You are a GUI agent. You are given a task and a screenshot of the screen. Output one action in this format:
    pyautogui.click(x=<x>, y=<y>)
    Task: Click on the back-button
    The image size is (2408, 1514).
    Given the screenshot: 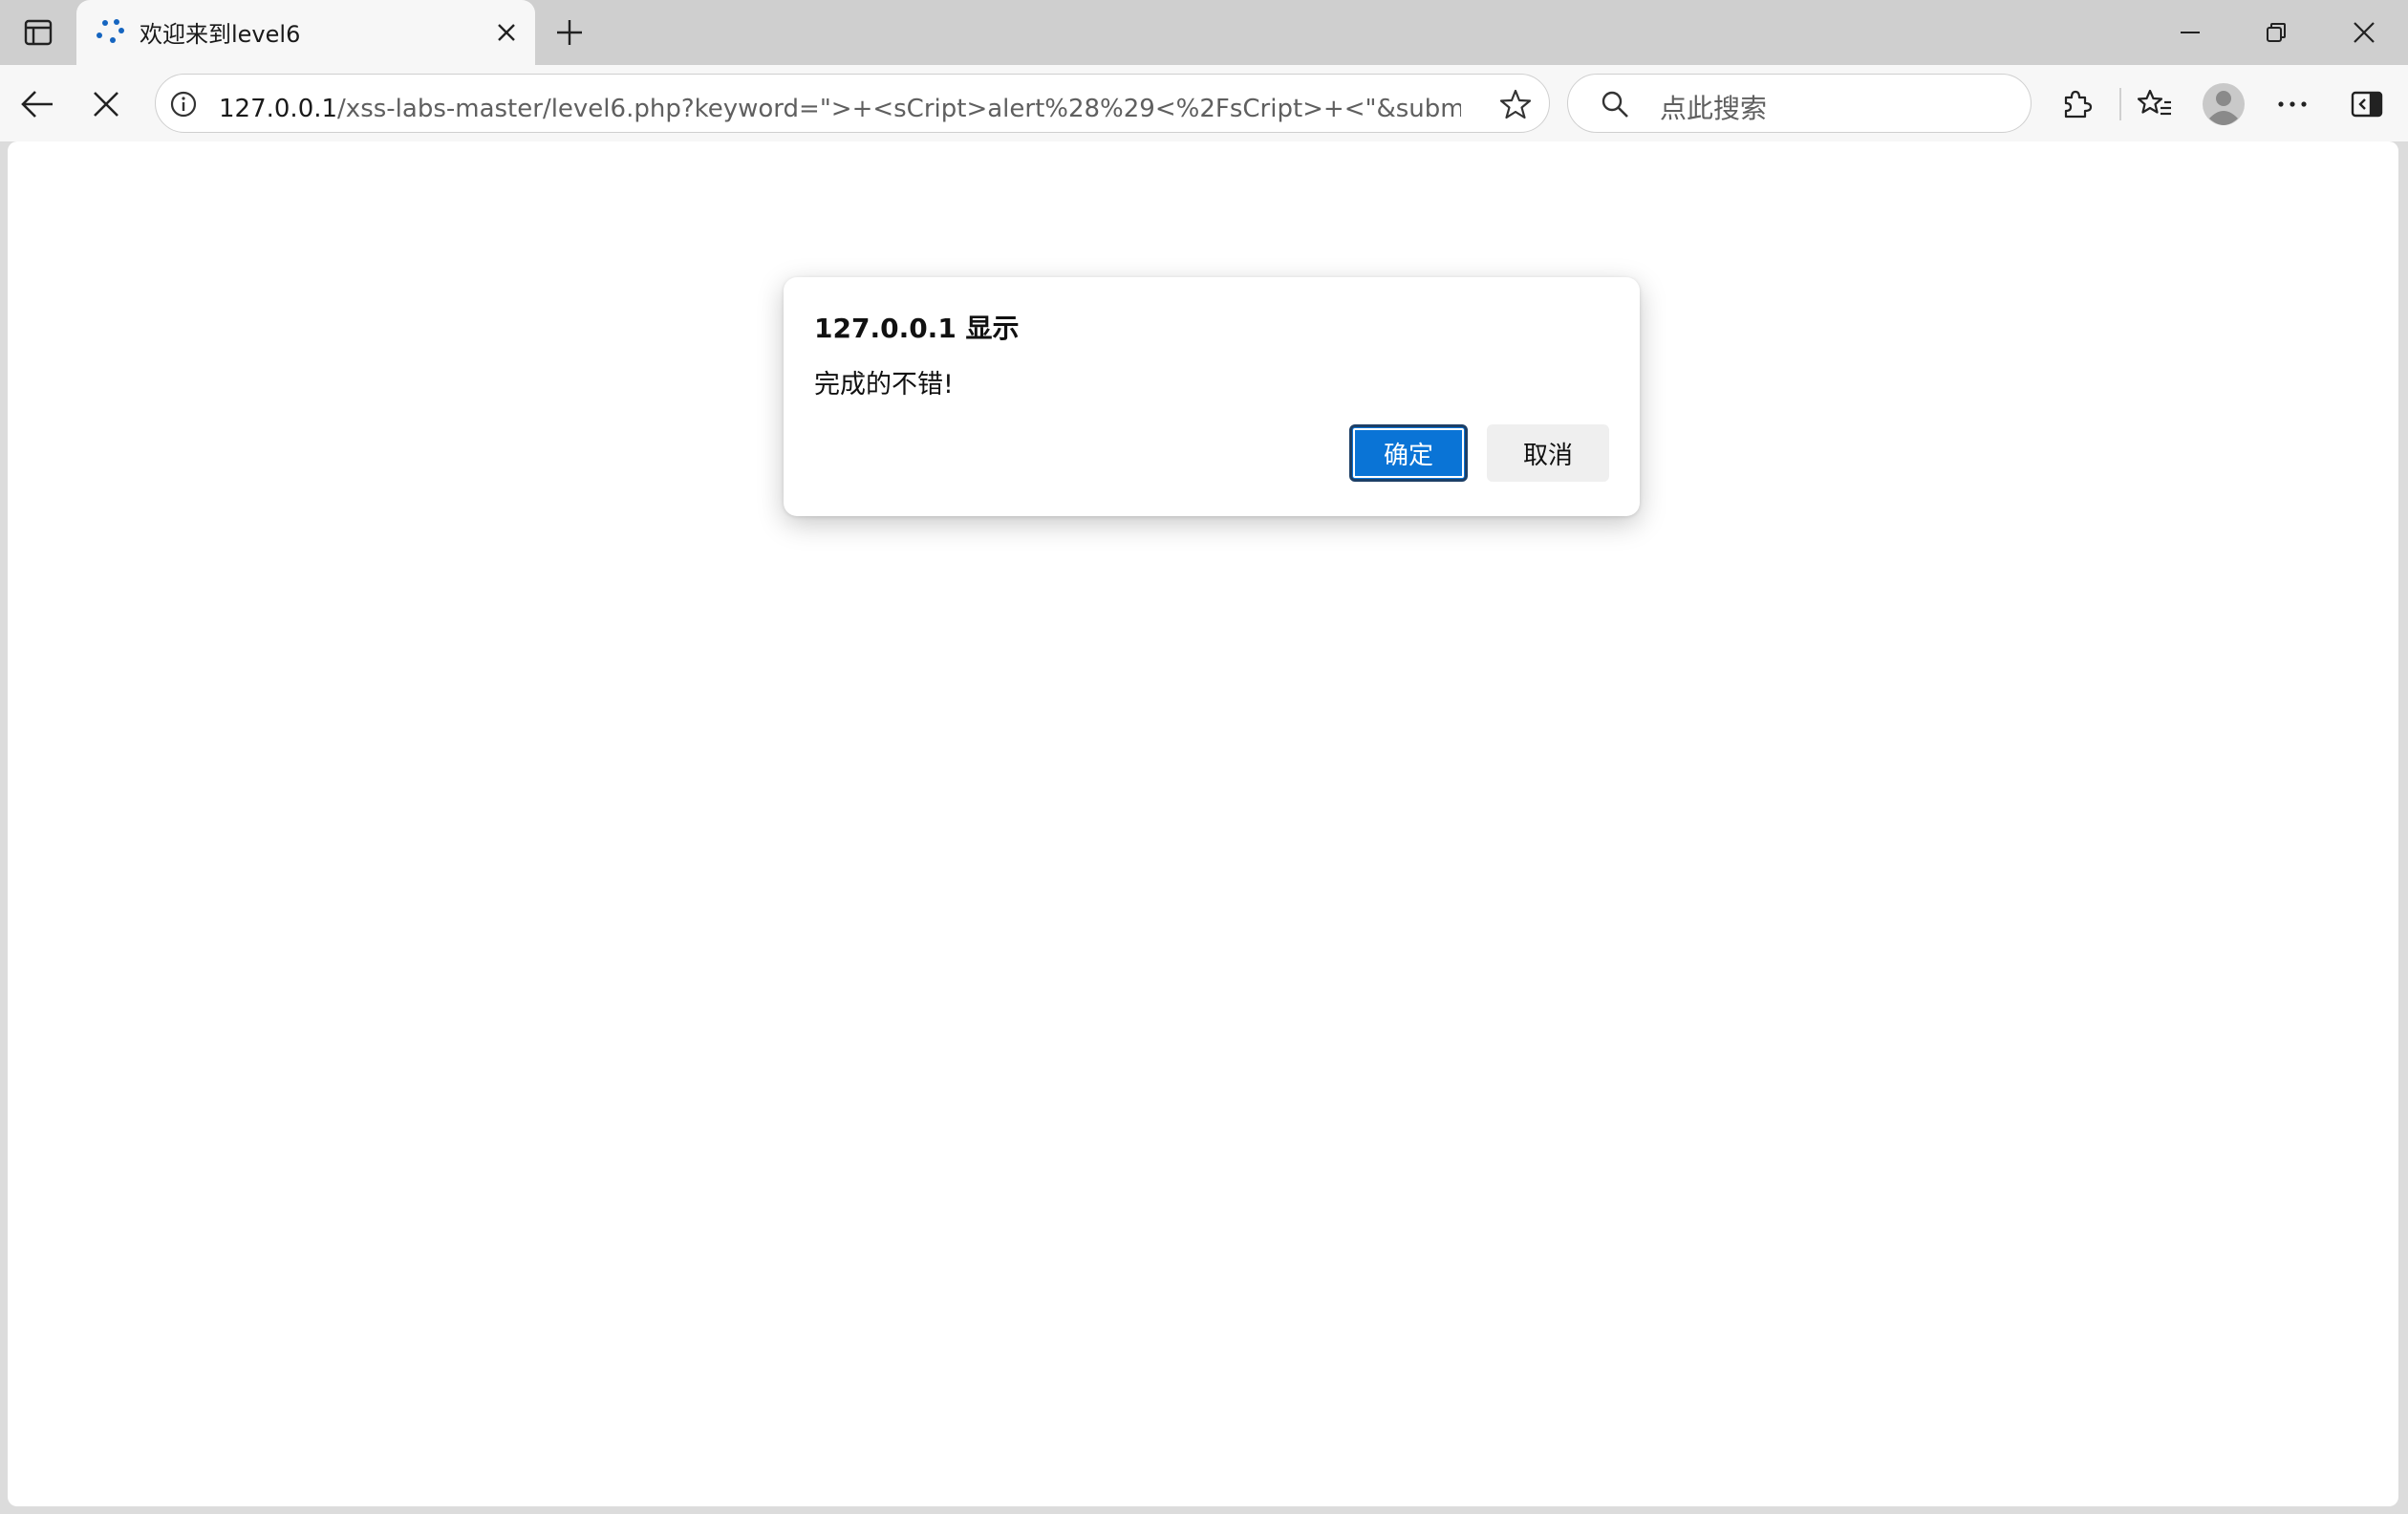 What is the action you would take?
    pyautogui.click(x=37, y=104)
    